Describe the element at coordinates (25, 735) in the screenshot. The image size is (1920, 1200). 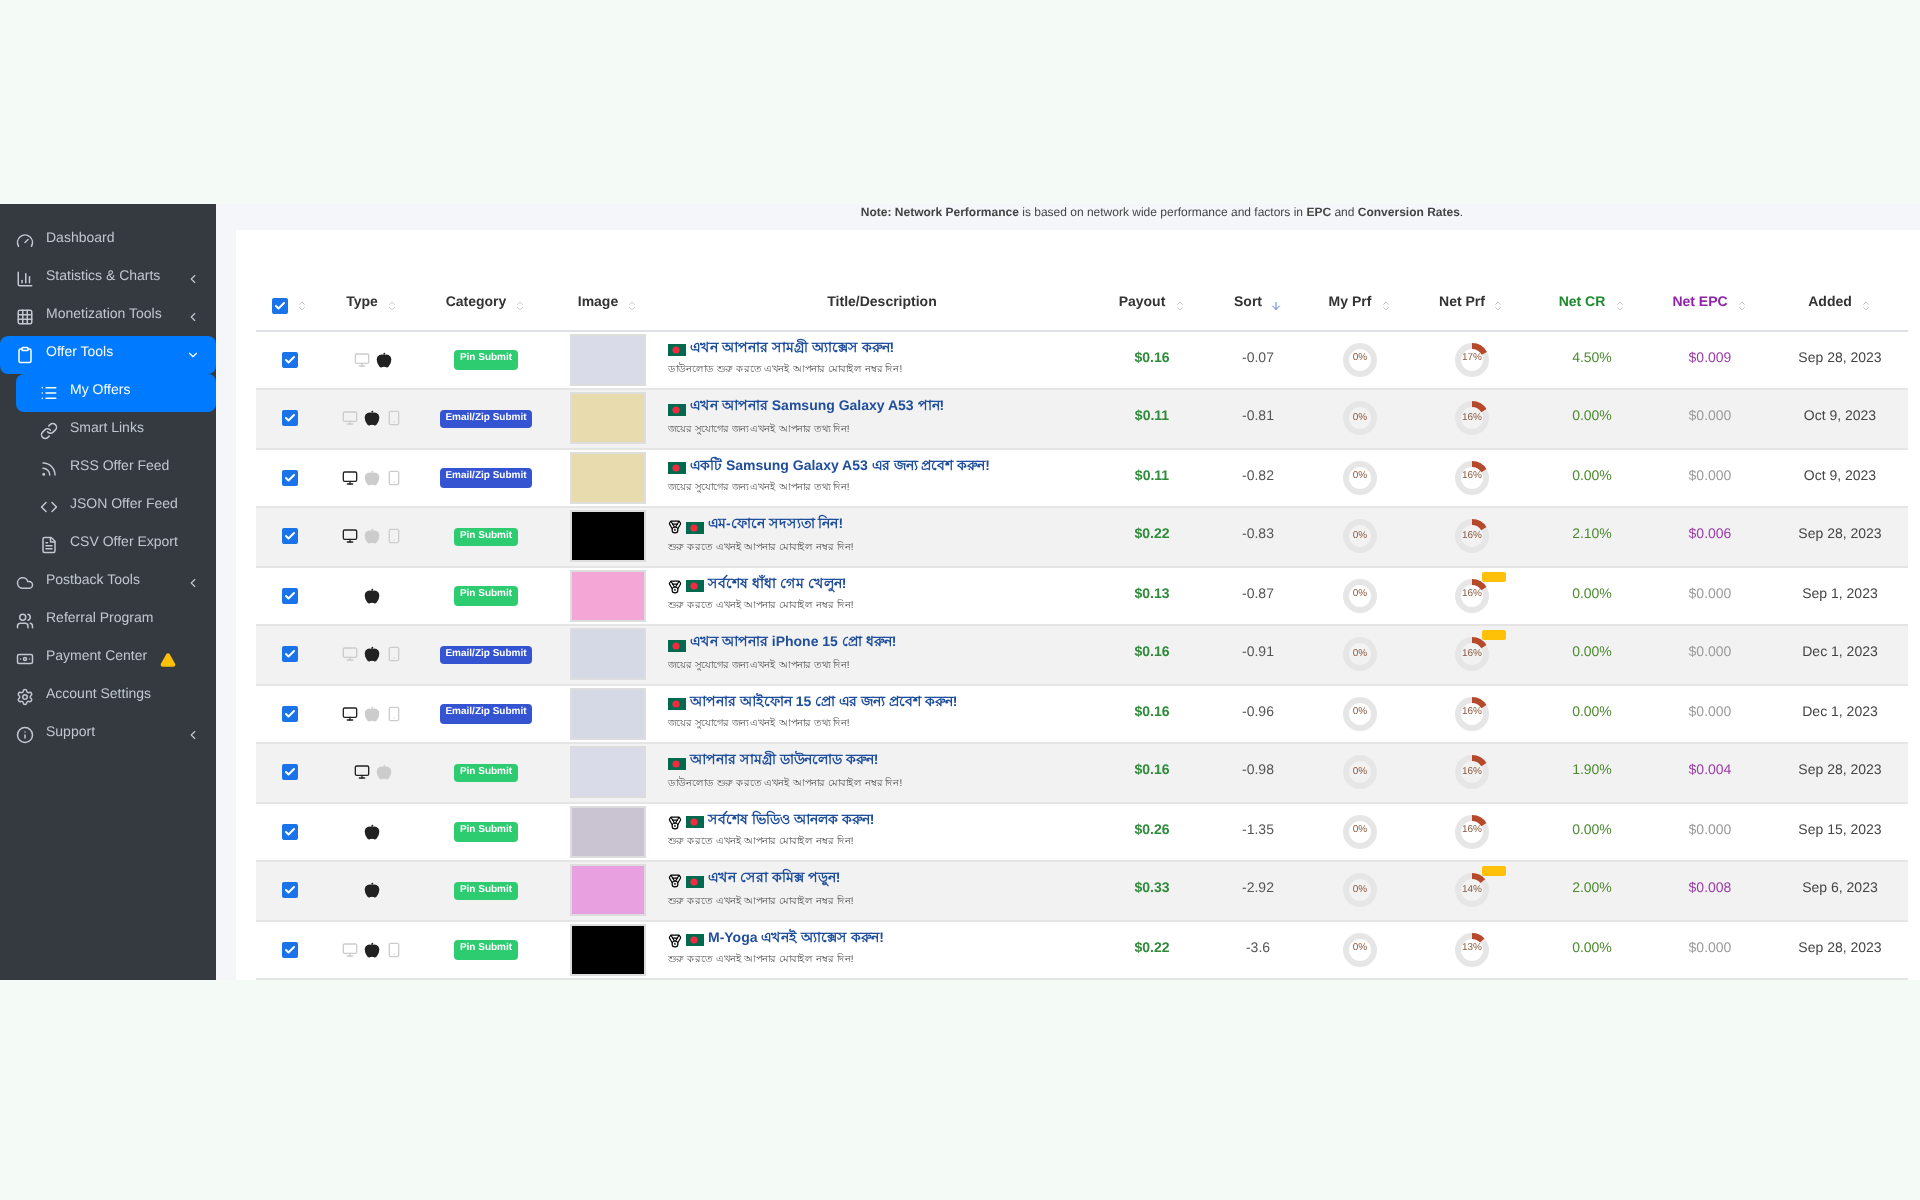
I see `info-icon` at that location.